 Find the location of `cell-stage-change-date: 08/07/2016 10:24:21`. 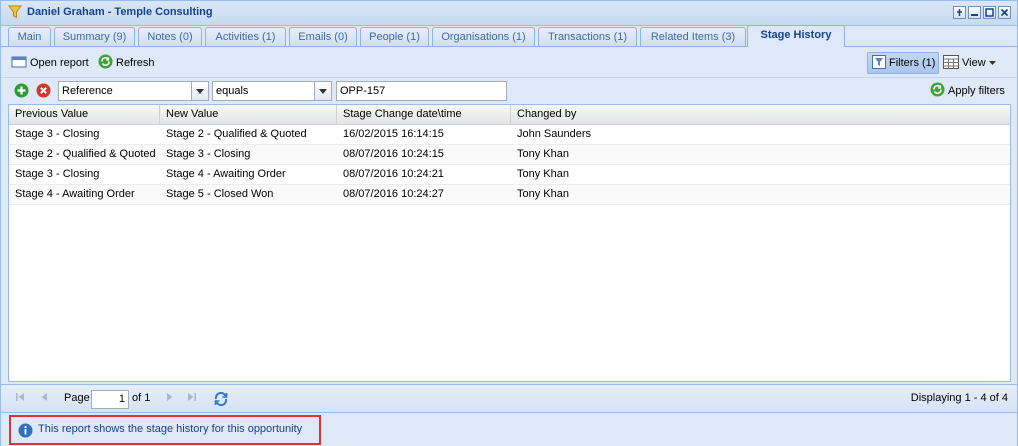

cell-stage-change-date: 08/07/2016 10:24:21 is located at coordinates (393, 174).